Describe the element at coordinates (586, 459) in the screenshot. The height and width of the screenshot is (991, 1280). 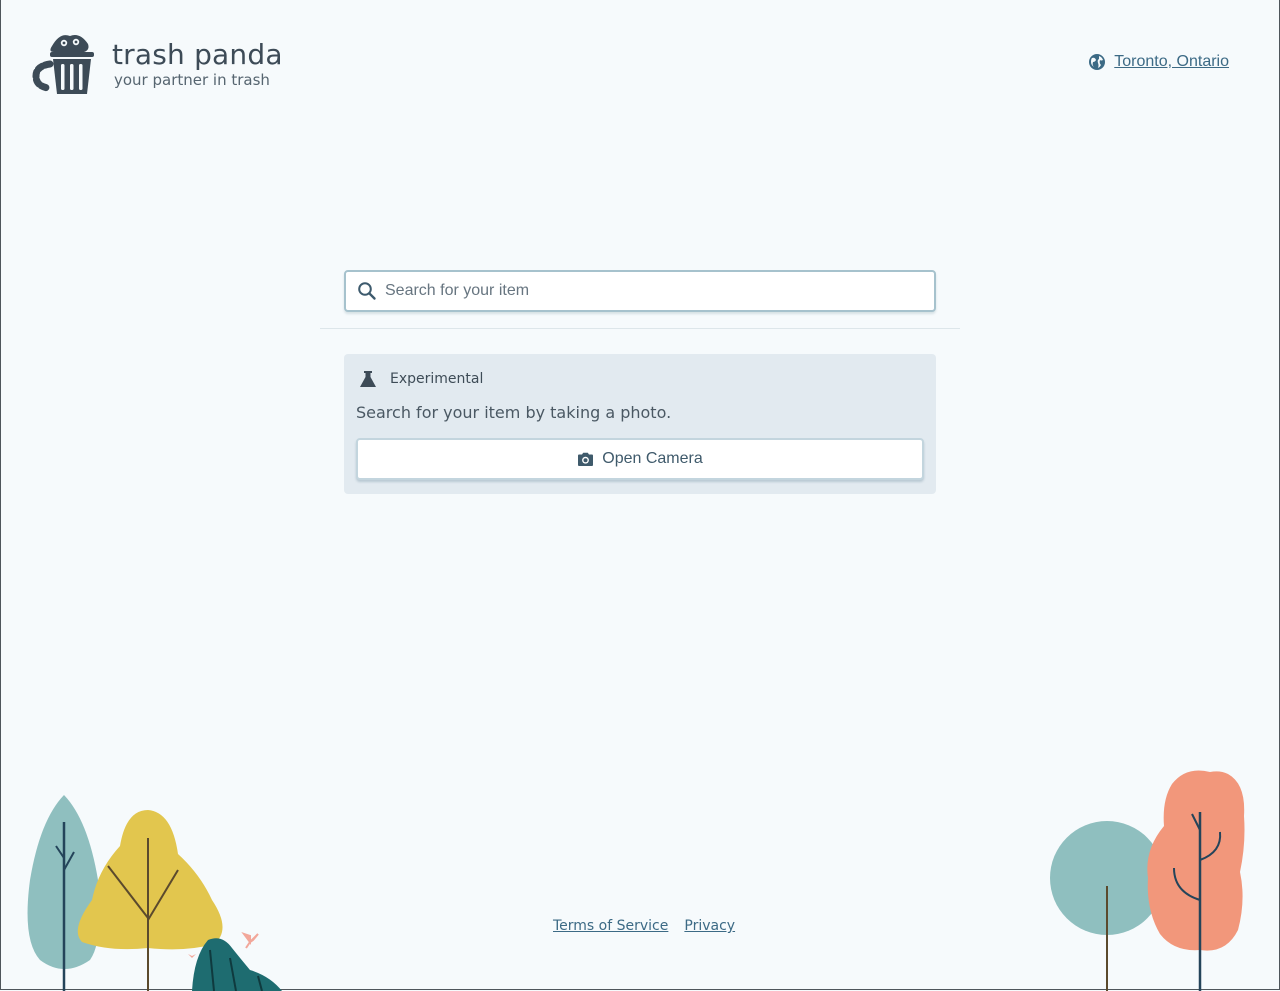
I see `camera-icon` at that location.